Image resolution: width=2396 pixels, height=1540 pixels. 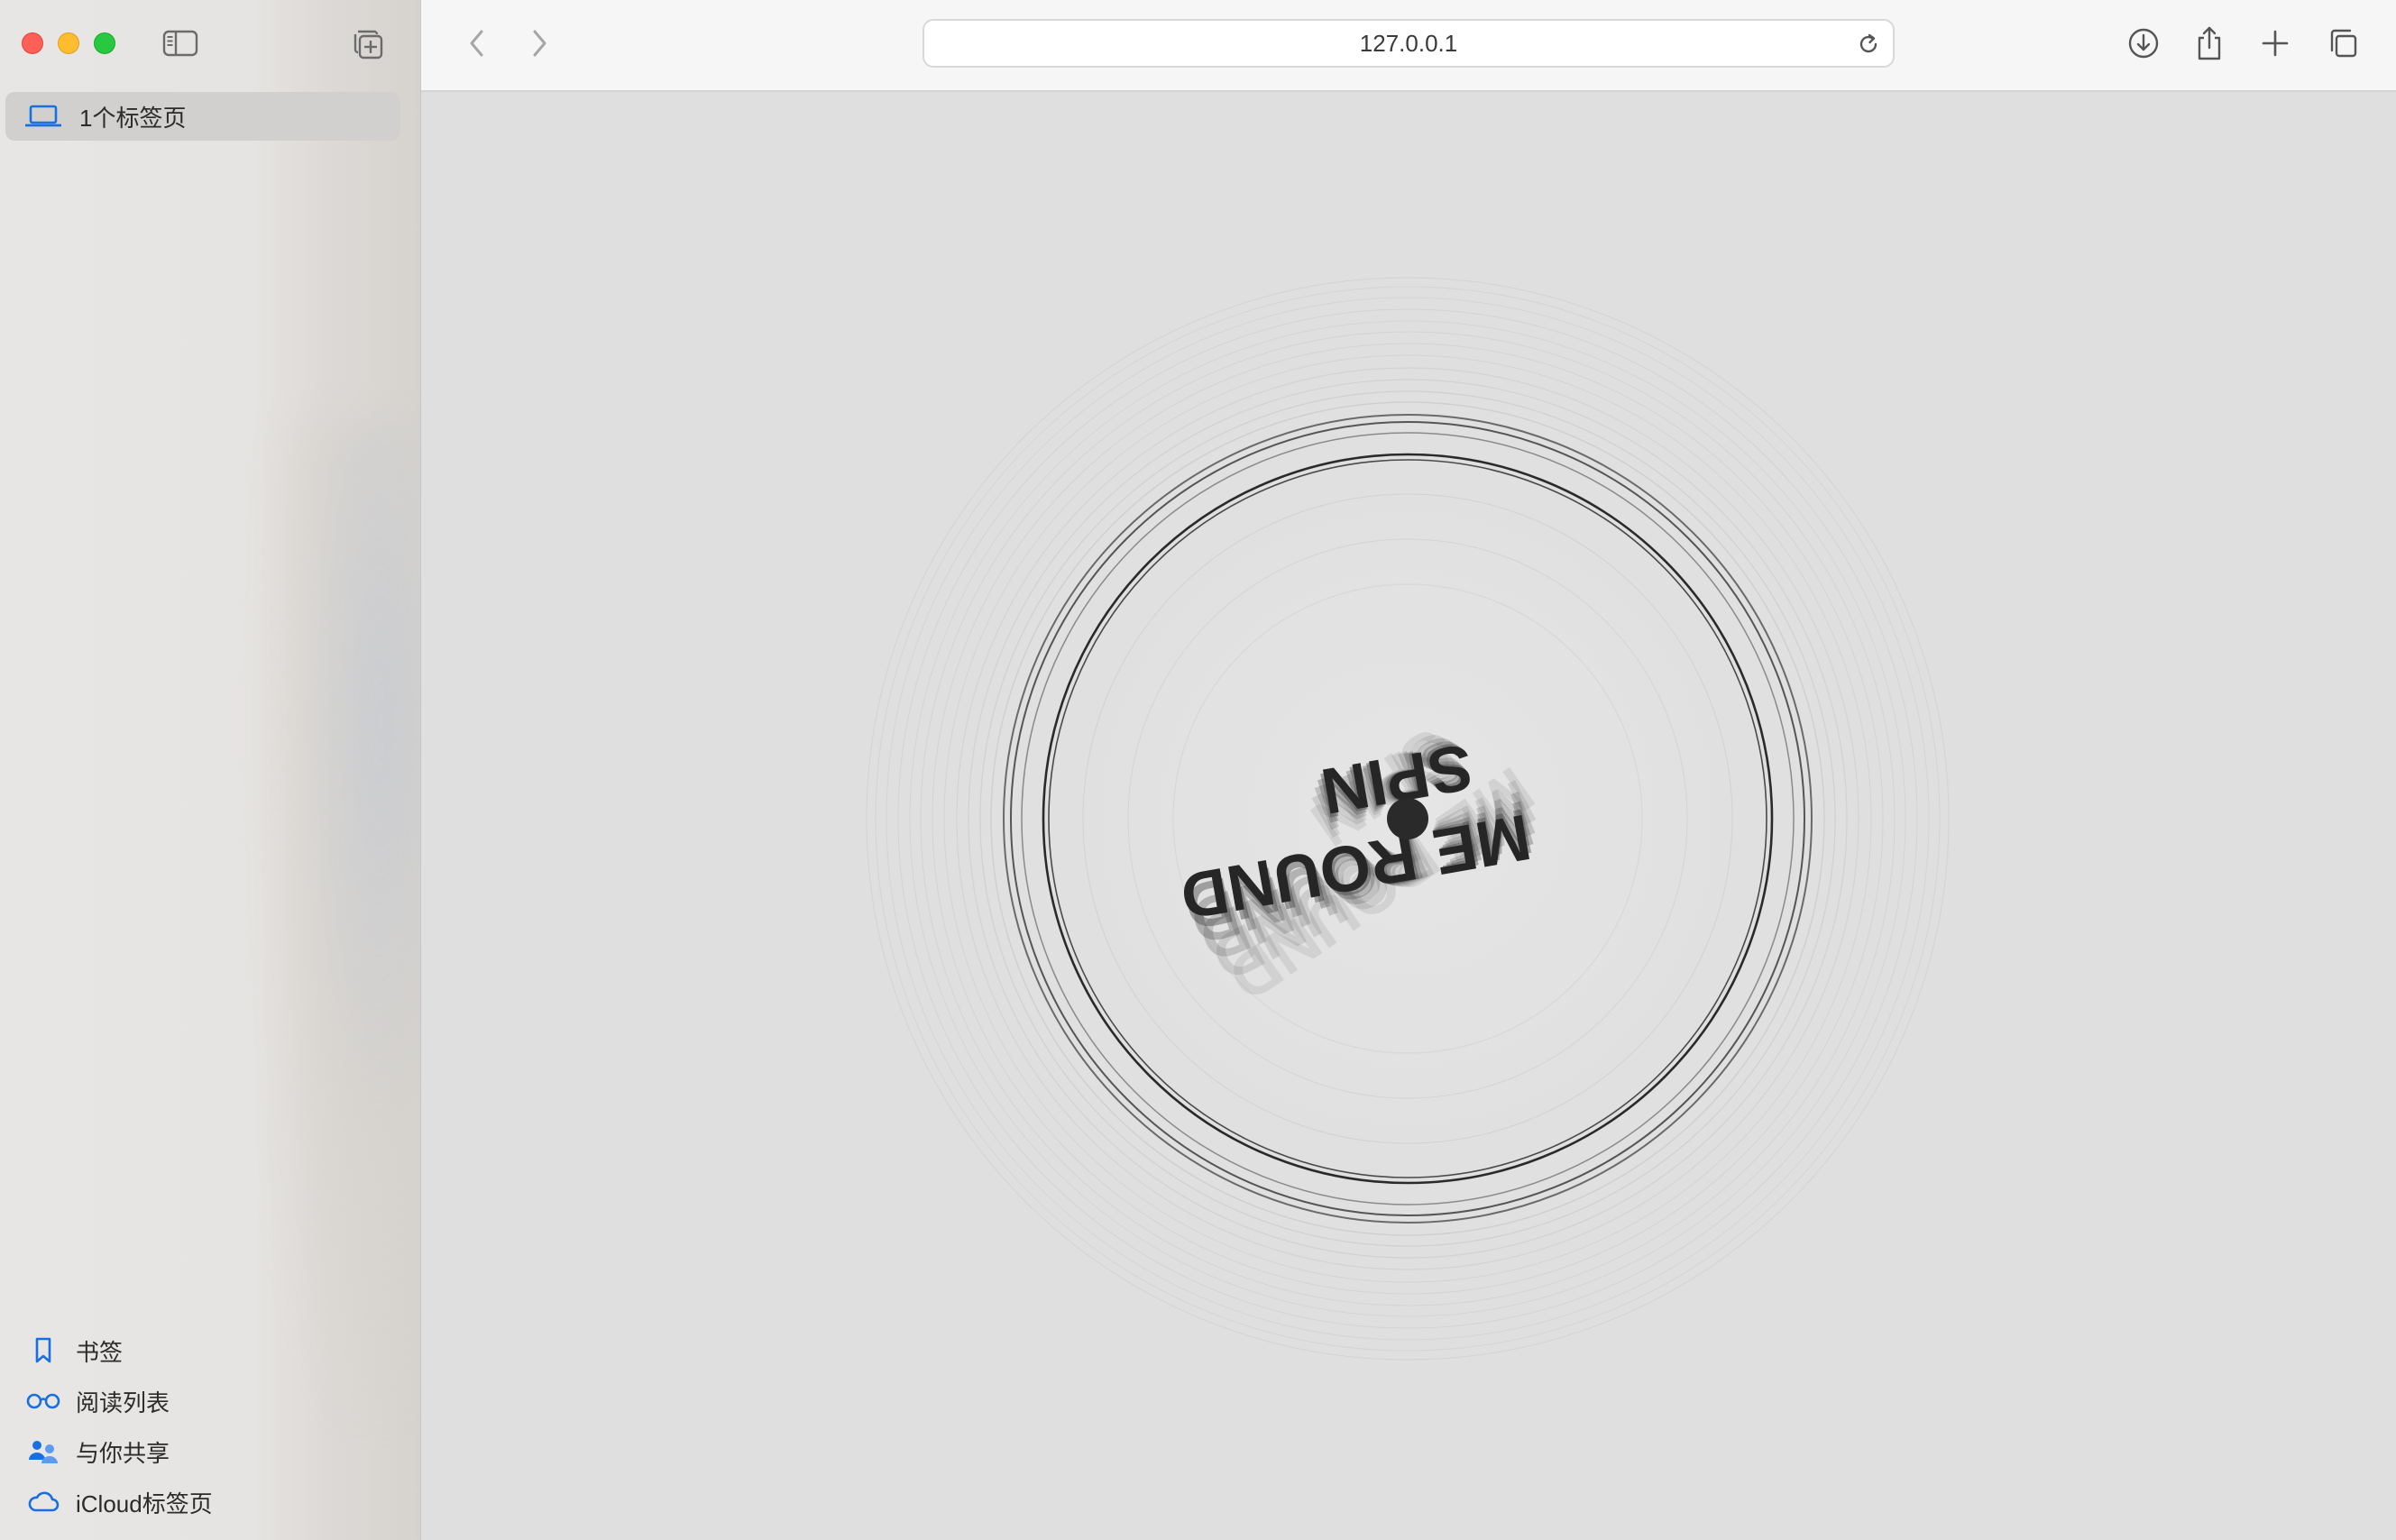 I want to click on sidebar-item-label: 1个标签页, so click(x=133, y=118).